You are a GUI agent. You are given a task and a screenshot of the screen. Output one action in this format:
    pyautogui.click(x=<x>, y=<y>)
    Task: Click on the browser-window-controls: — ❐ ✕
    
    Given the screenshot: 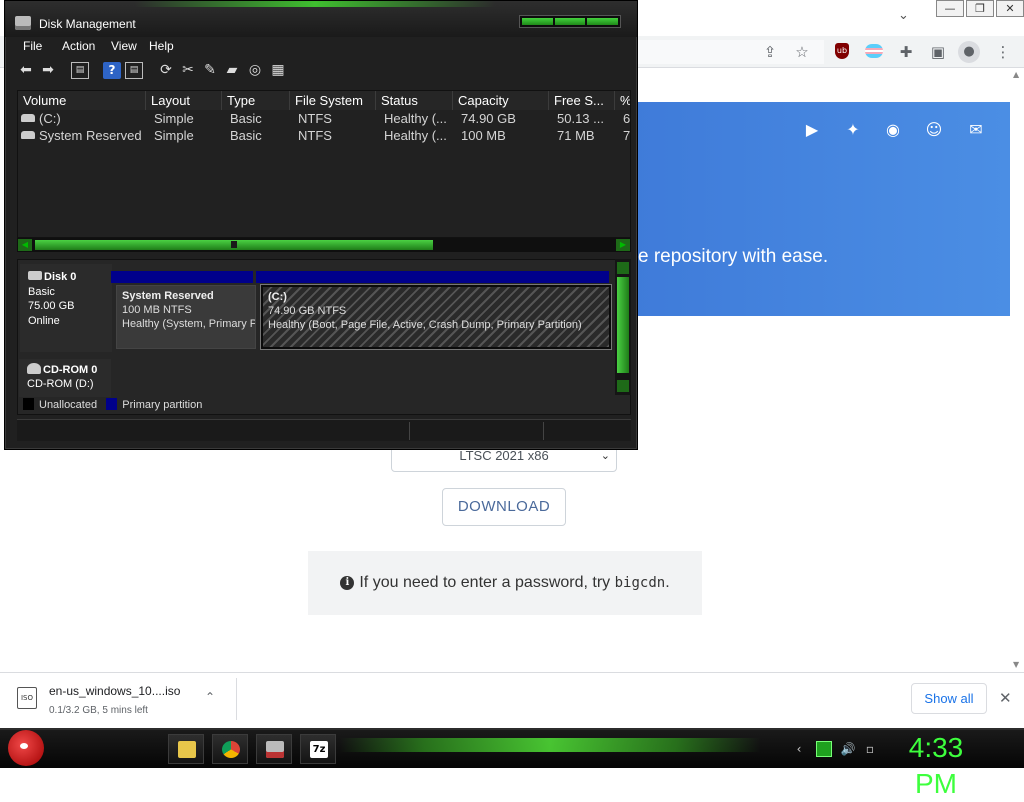 What is the action you would take?
    pyautogui.click(x=980, y=9)
    